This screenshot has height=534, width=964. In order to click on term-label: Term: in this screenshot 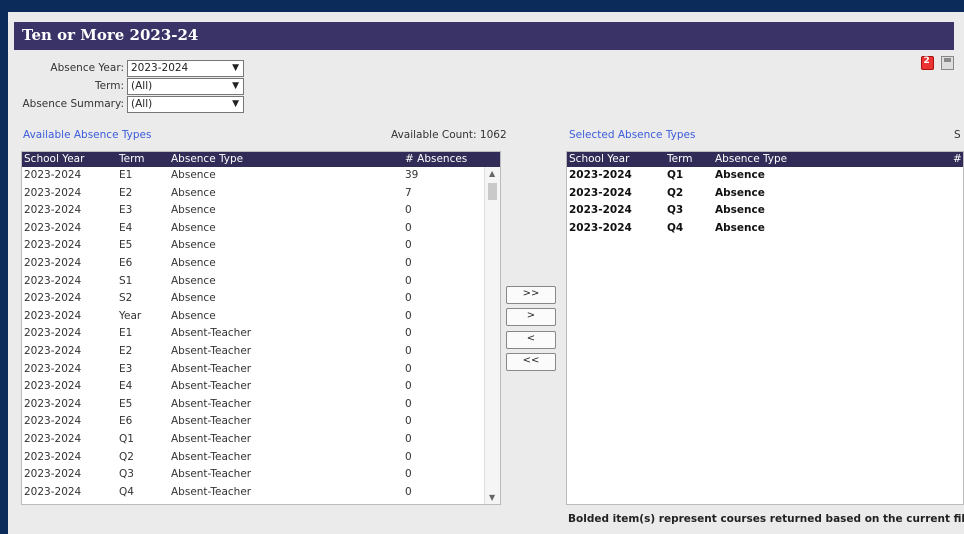, I will do `click(109, 86)`.